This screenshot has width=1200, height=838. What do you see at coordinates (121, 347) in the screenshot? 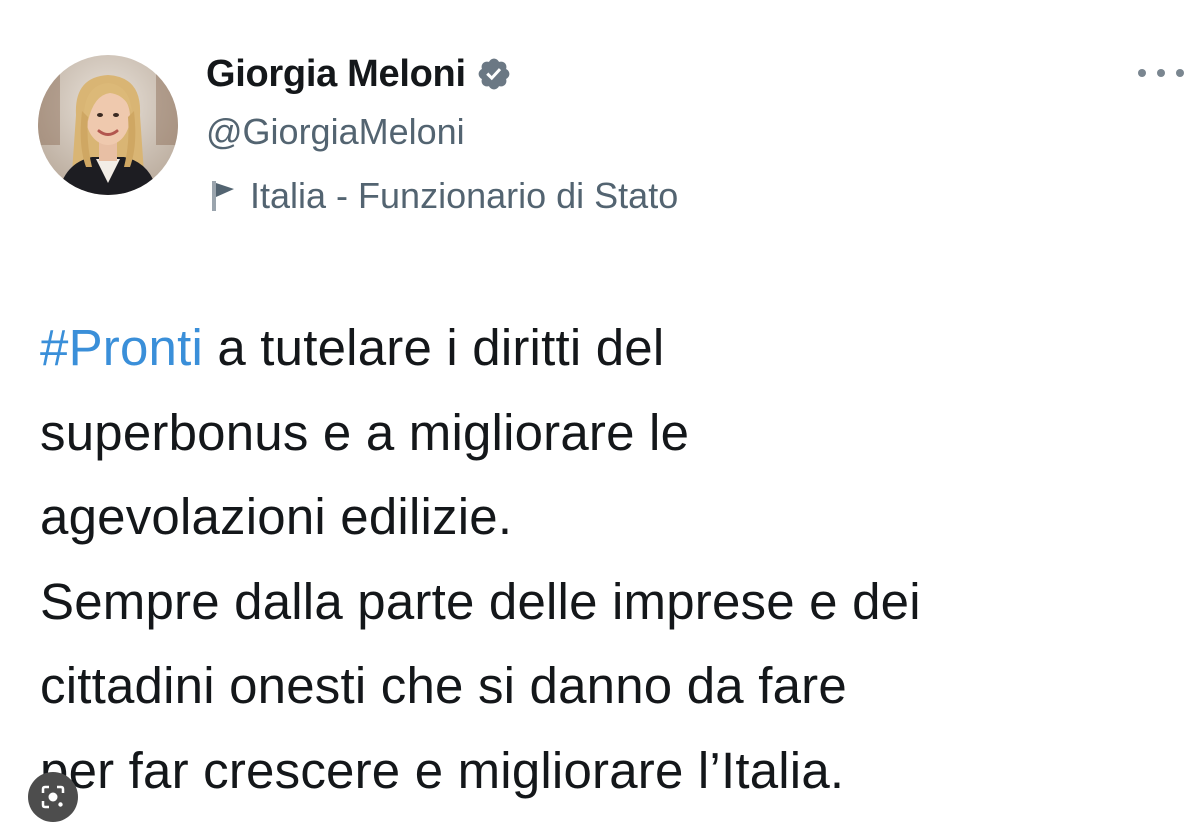
I see `hashtag-link: #Pronti` at bounding box center [121, 347].